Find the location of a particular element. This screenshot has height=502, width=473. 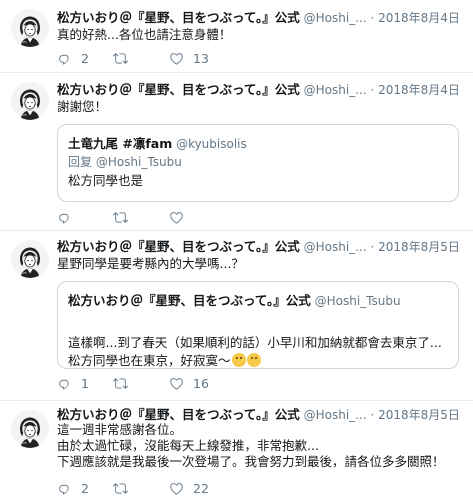

tweet-actions: 2 22 is located at coordinates (141, 488).